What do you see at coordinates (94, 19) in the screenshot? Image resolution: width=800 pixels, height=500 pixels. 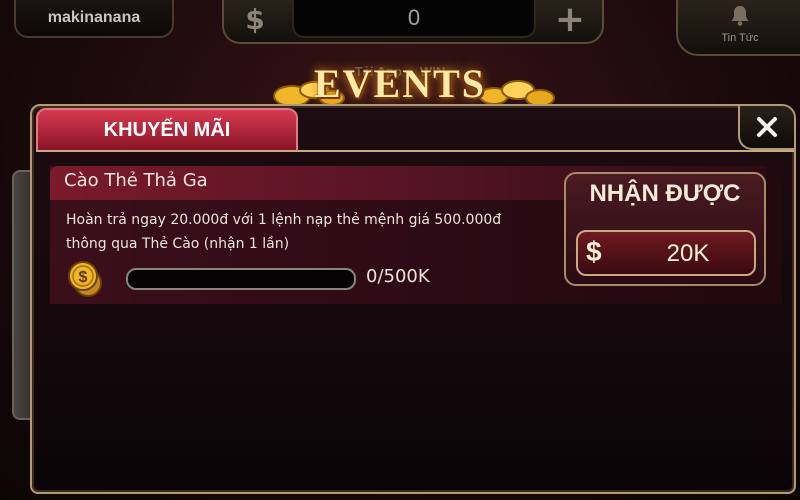 I see `username-display: makinanana` at bounding box center [94, 19].